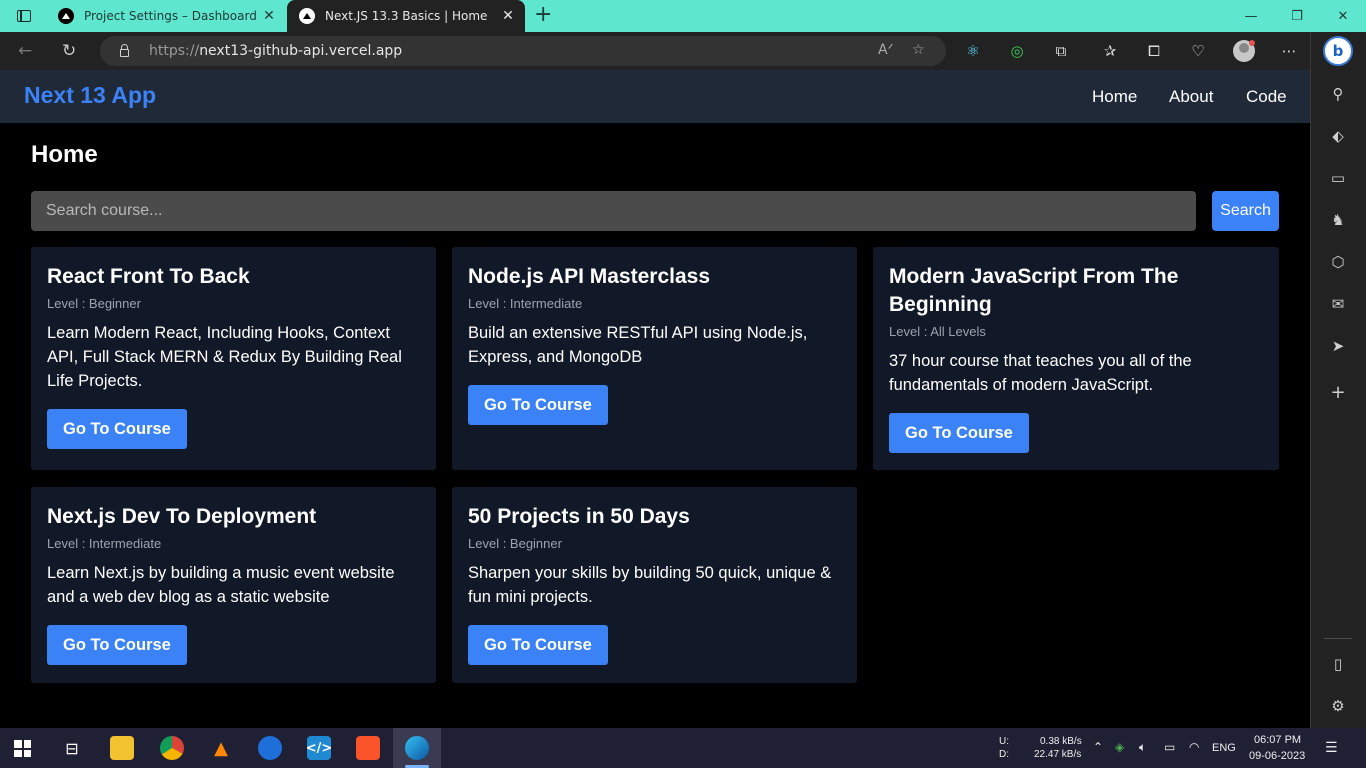 The image size is (1366, 768). I want to click on vercel-favicon-icon, so click(66, 16).